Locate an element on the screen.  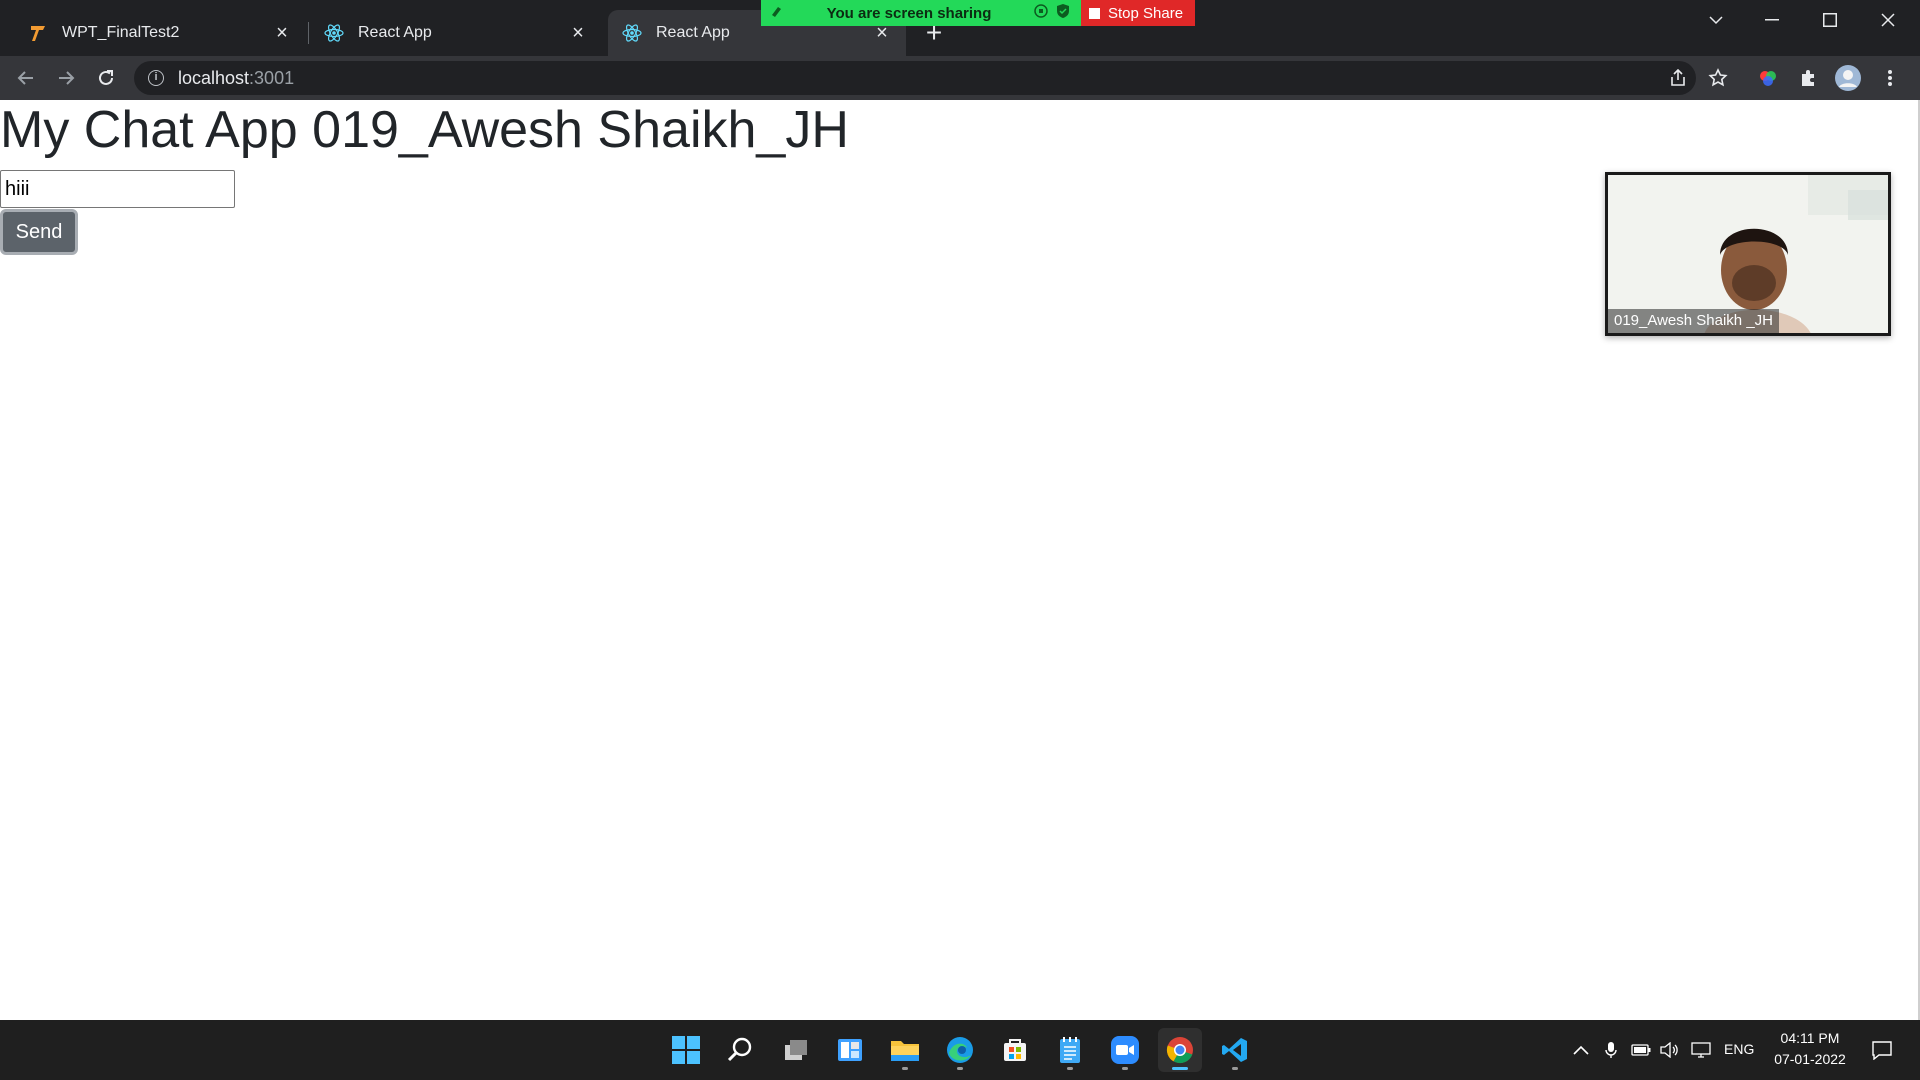
screen-share-banner: You are screen sharing is located at coordinates (921, 13).